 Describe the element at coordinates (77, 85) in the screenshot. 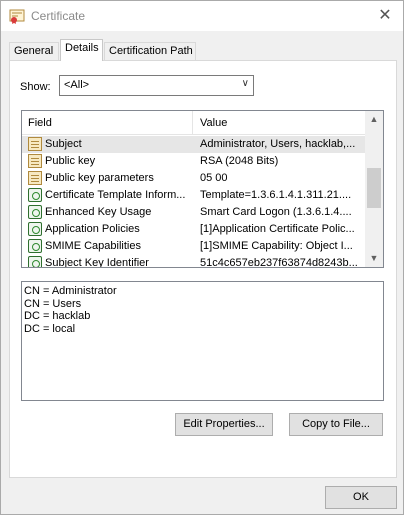

I see `show-dropdown-value: <All>` at that location.